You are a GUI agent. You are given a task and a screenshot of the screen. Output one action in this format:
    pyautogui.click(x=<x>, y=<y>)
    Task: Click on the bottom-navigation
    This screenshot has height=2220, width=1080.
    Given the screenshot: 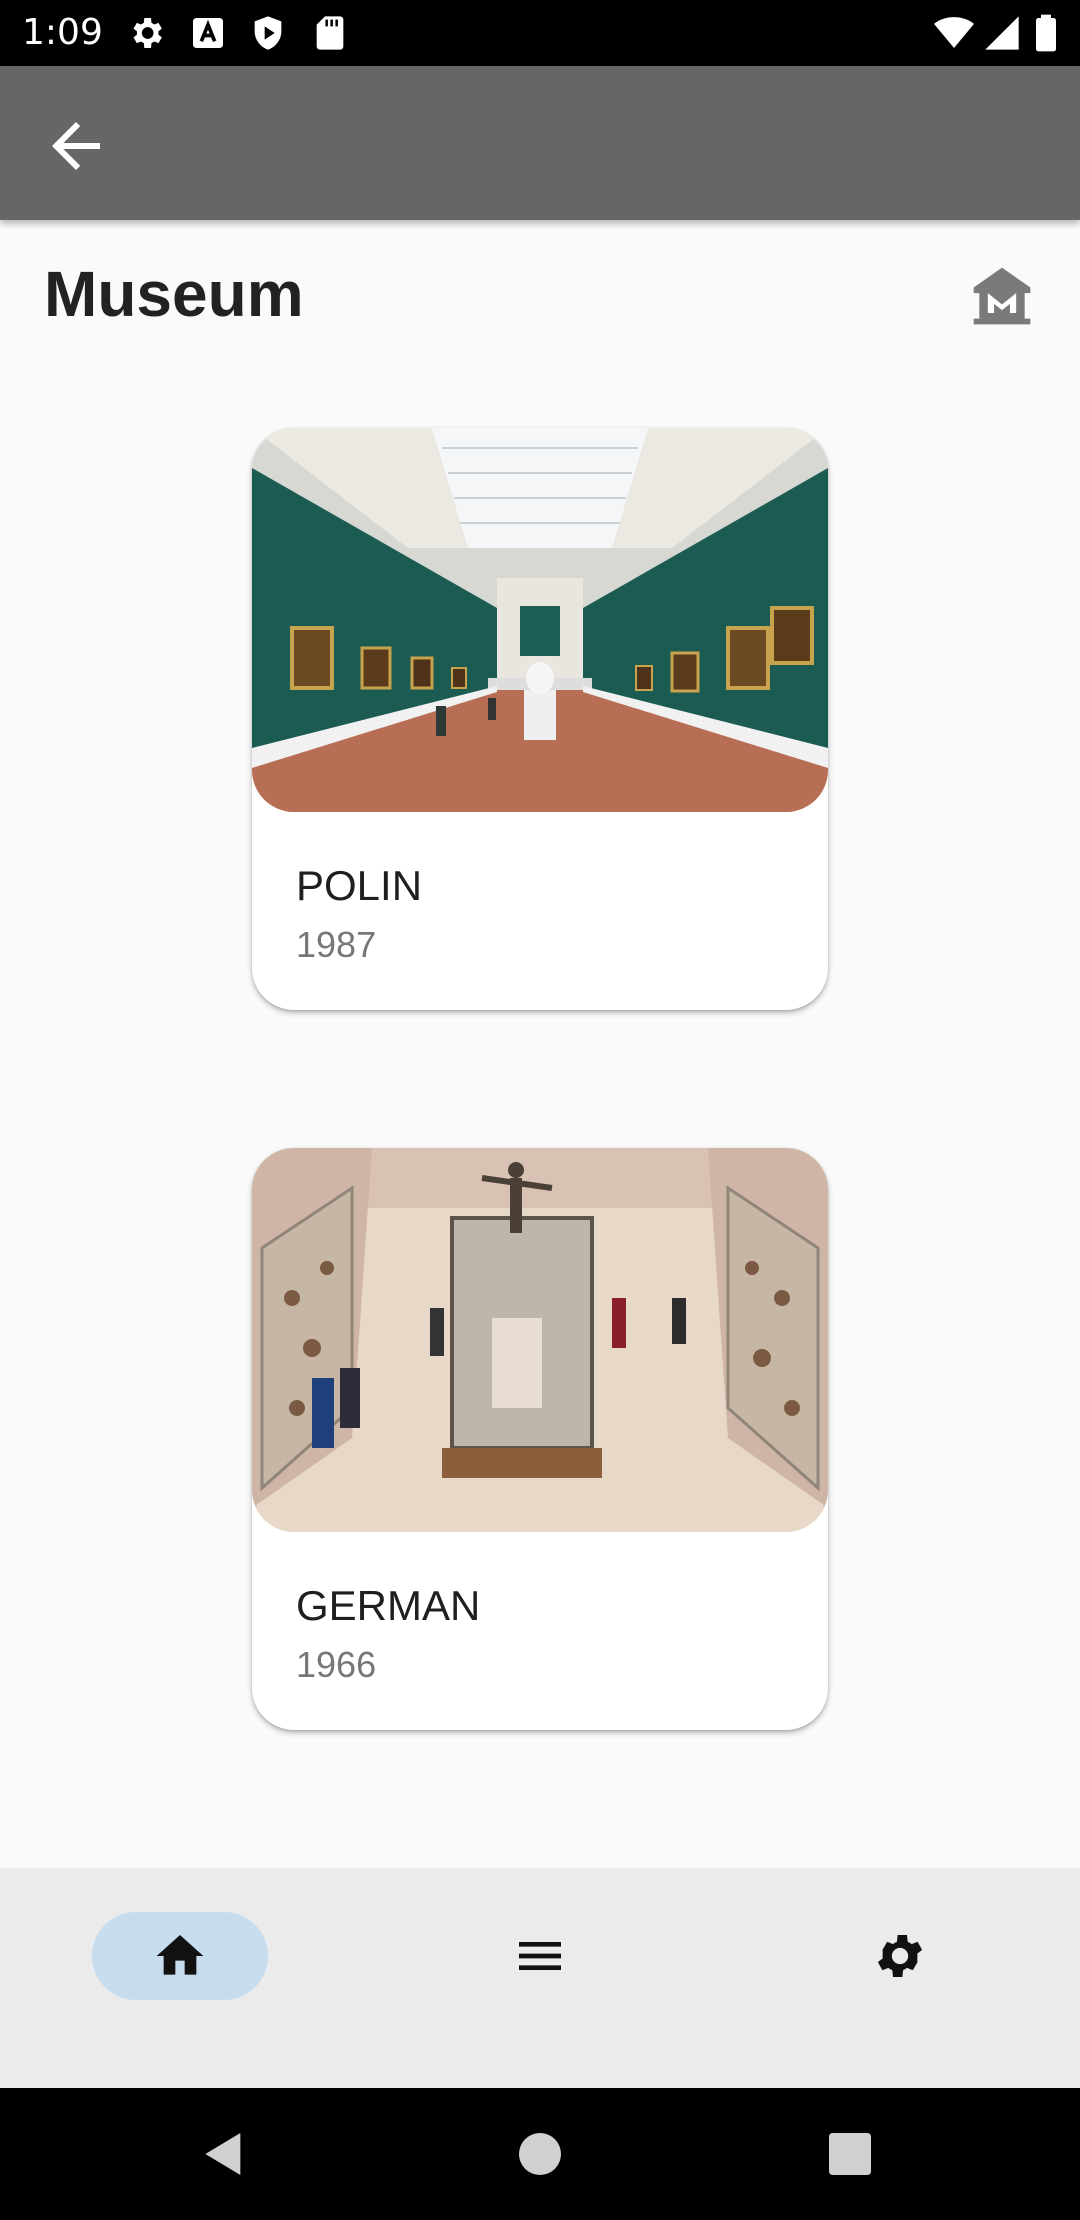 What is the action you would take?
    pyautogui.click(x=540, y=1978)
    